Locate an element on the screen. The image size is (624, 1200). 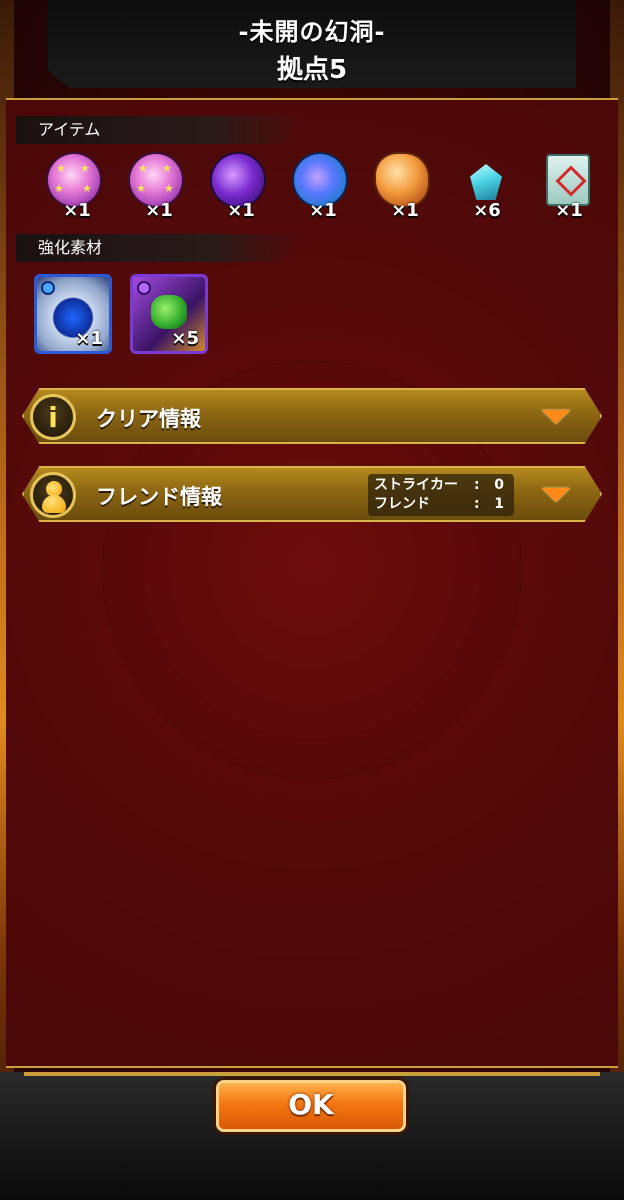
item-count: ×6 is located at coordinates (487, 210).